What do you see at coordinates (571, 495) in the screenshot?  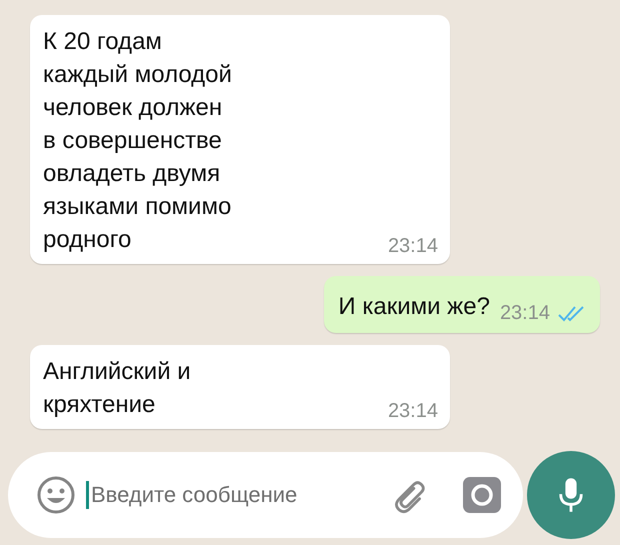 I see `microphone-icon` at bounding box center [571, 495].